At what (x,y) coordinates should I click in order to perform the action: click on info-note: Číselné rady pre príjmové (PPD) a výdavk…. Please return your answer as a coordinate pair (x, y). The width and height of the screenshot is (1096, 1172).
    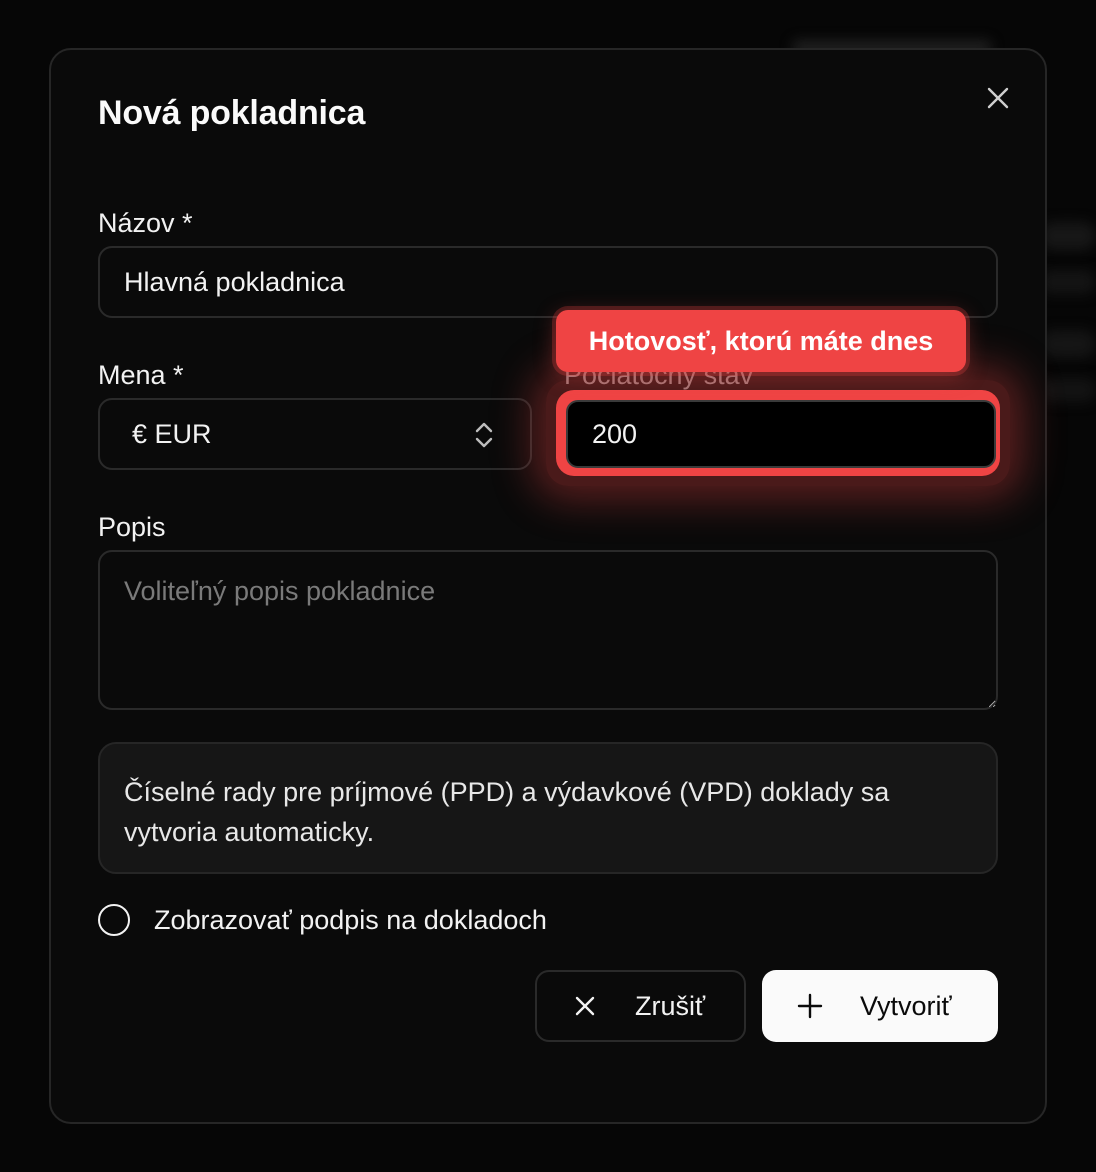
    Looking at the image, I should click on (548, 808).